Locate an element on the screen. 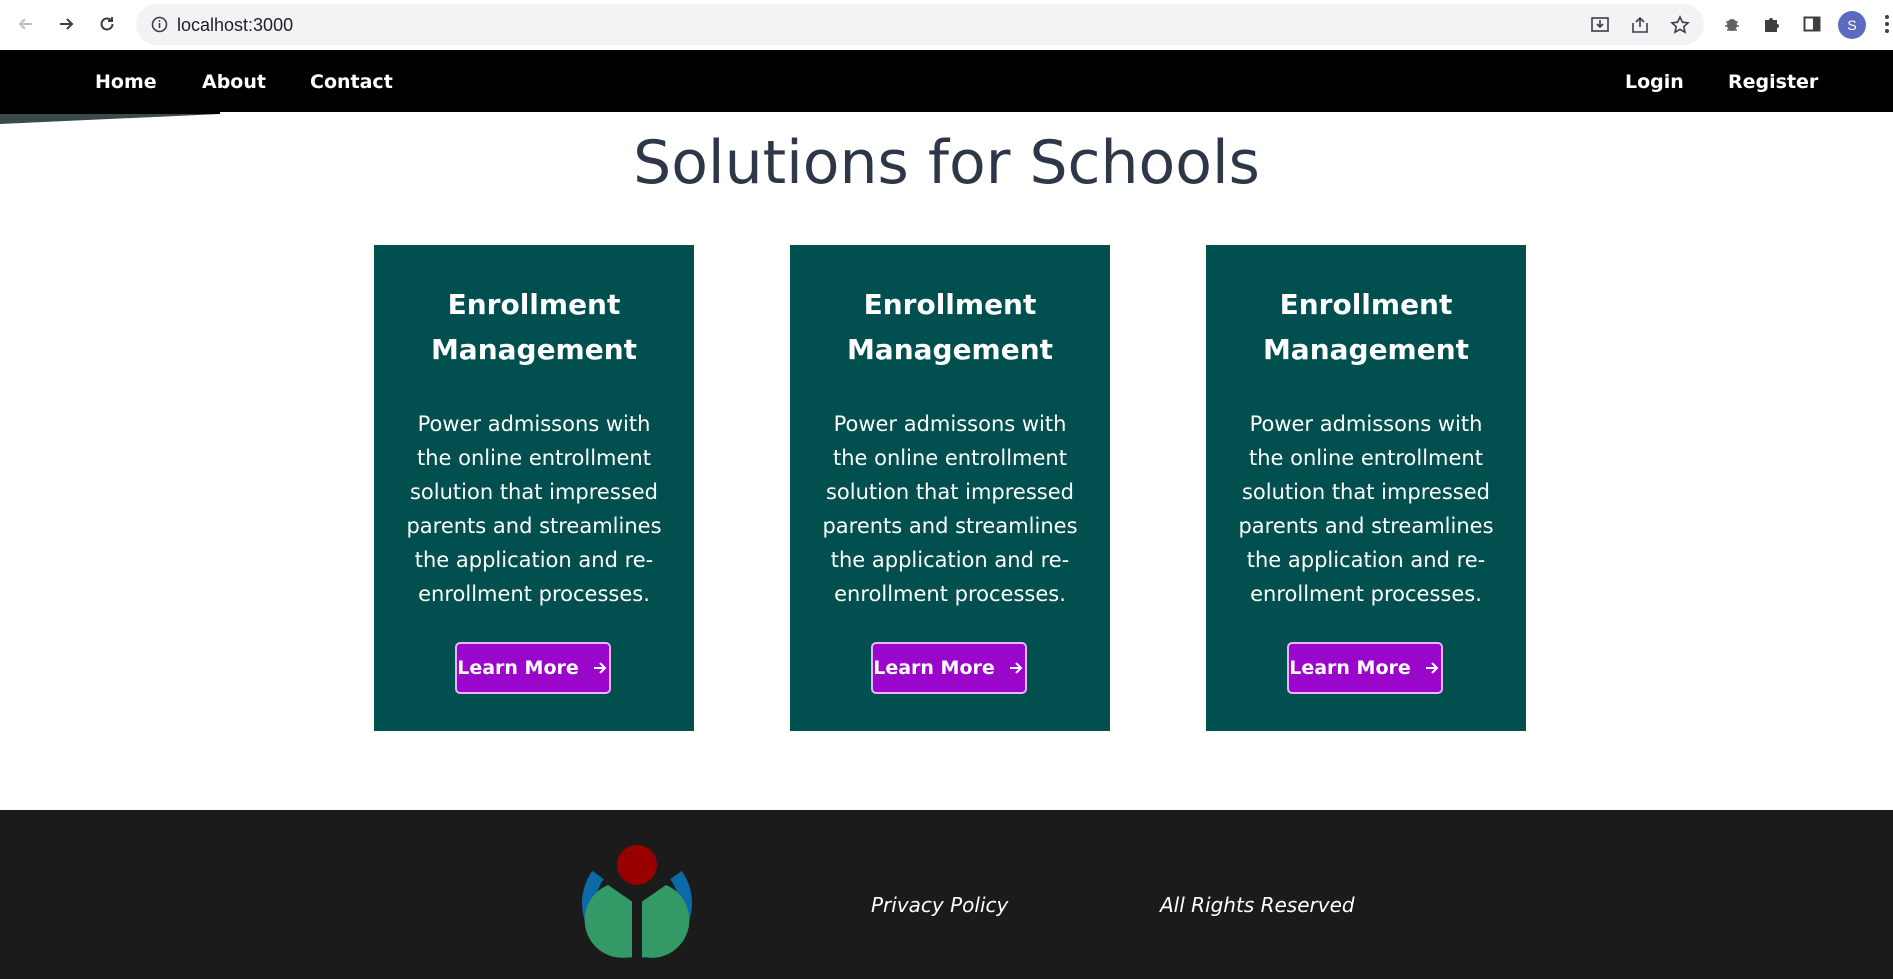 The width and height of the screenshot is (1893, 979). star-icon is located at coordinates (1680, 25).